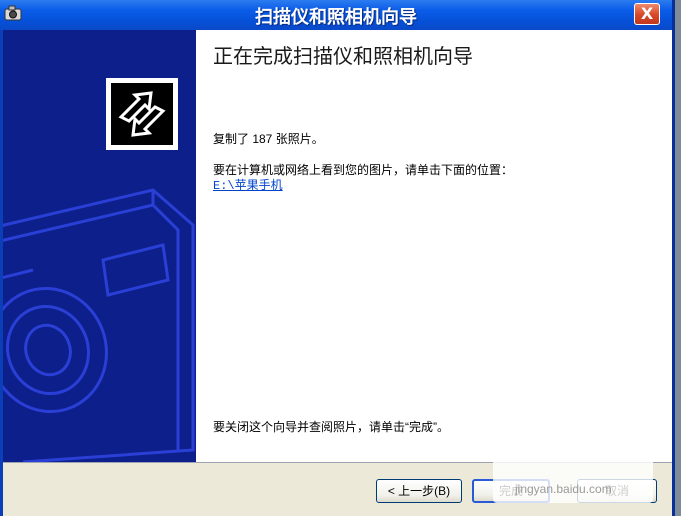  I want to click on close-icon: X, so click(647, 13).